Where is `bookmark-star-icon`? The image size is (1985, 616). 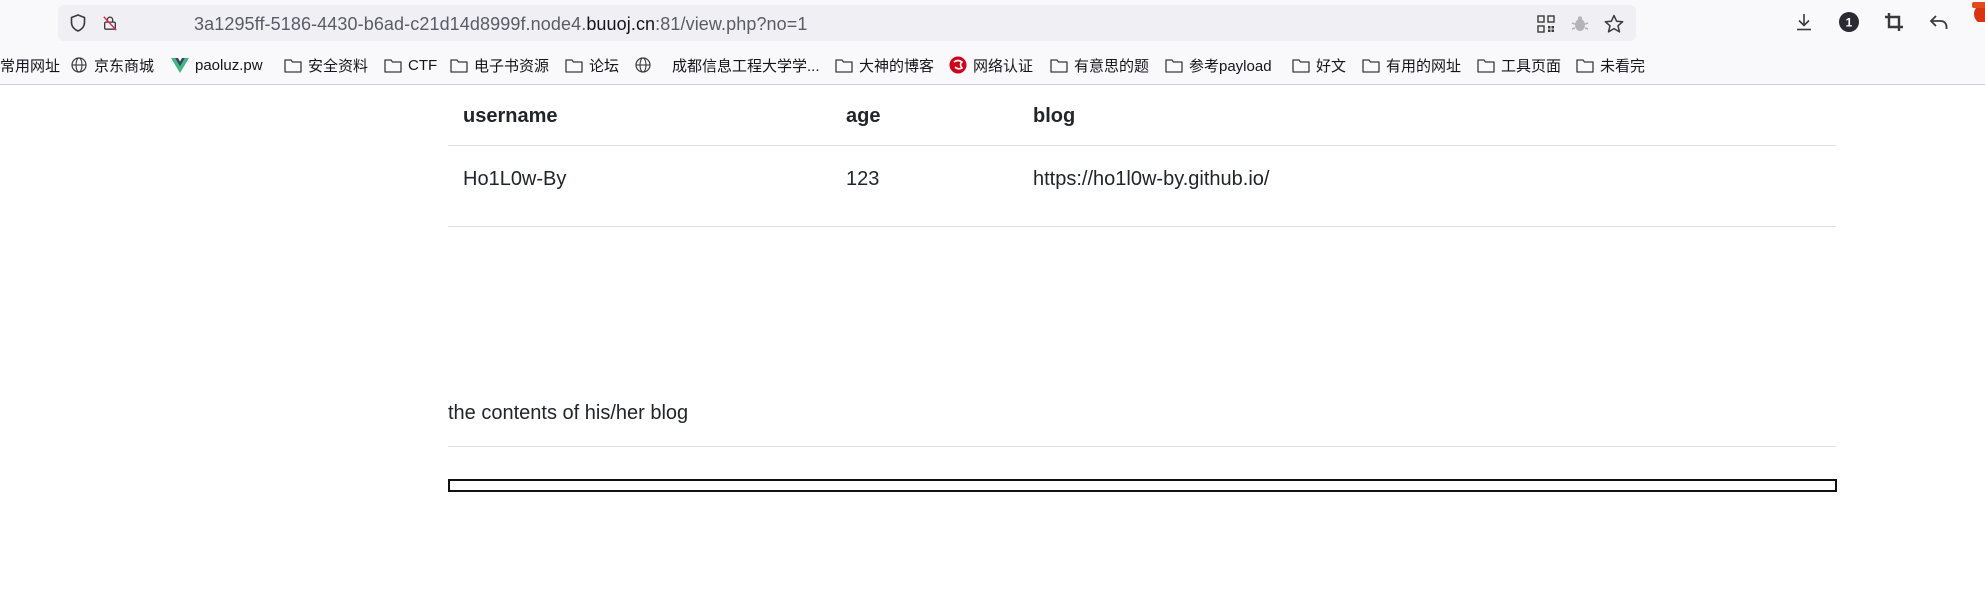 bookmark-star-icon is located at coordinates (1614, 24).